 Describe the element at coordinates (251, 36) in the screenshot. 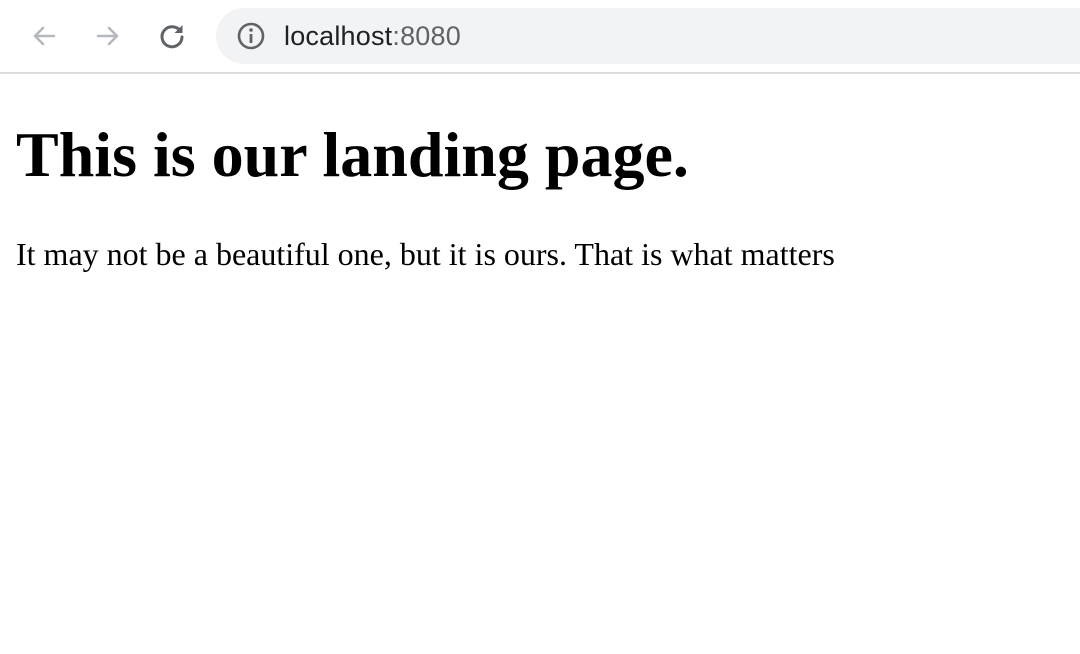

I see `info-icon` at that location.